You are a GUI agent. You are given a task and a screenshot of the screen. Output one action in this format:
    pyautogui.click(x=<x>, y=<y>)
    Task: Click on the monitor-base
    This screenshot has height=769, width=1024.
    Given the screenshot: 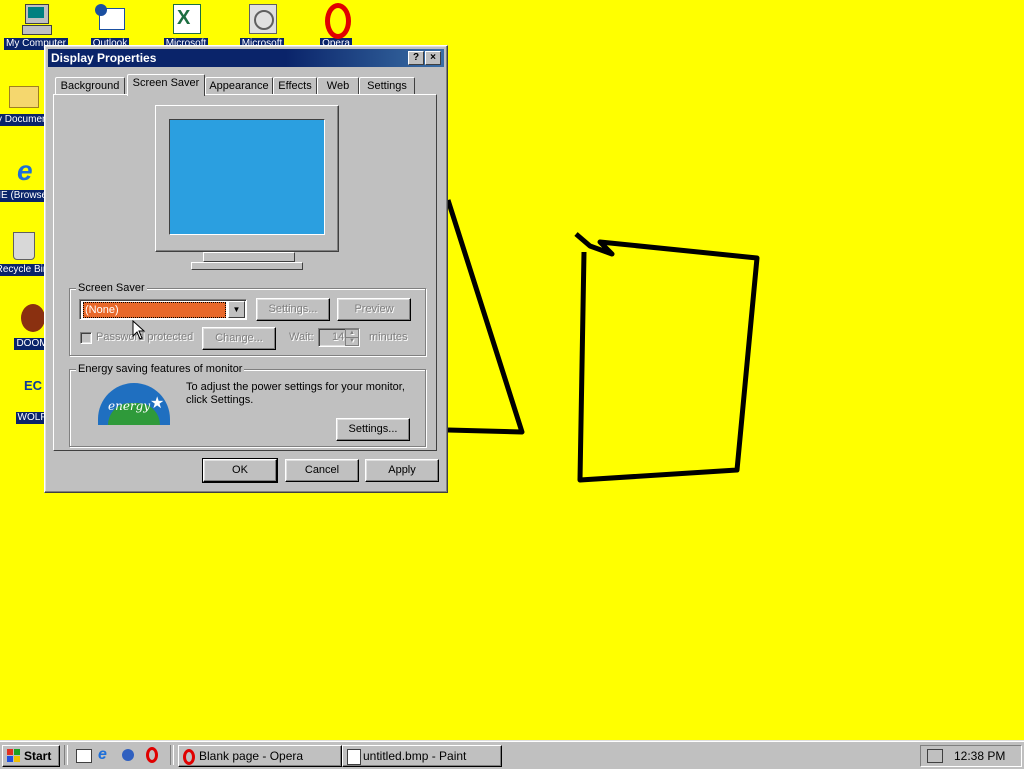 What is the action you would take?
    pyautogui.click(x=247, y=266)
    